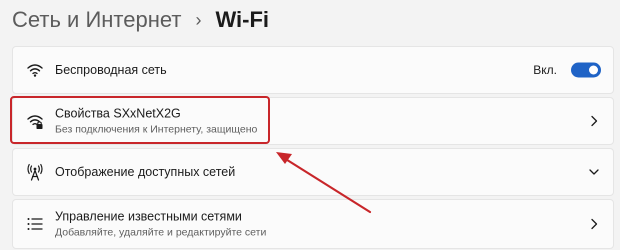 The width and height of the screenshot is (620, 250). Describe the element at coordinates (35, 224) in the screenshot. I see `list-icon` at that location.